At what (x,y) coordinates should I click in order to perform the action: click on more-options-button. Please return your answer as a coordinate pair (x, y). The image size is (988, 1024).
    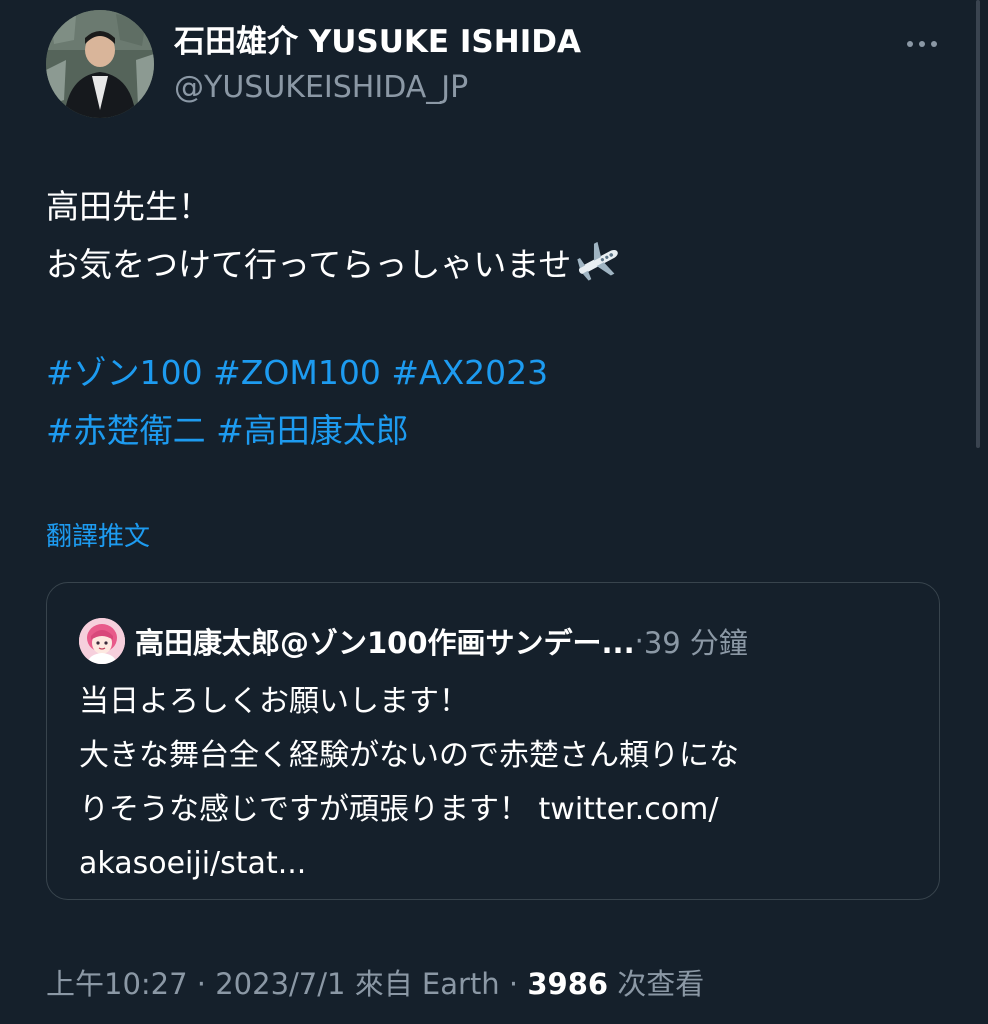
    Looking at the image, I should click on (922, 44).